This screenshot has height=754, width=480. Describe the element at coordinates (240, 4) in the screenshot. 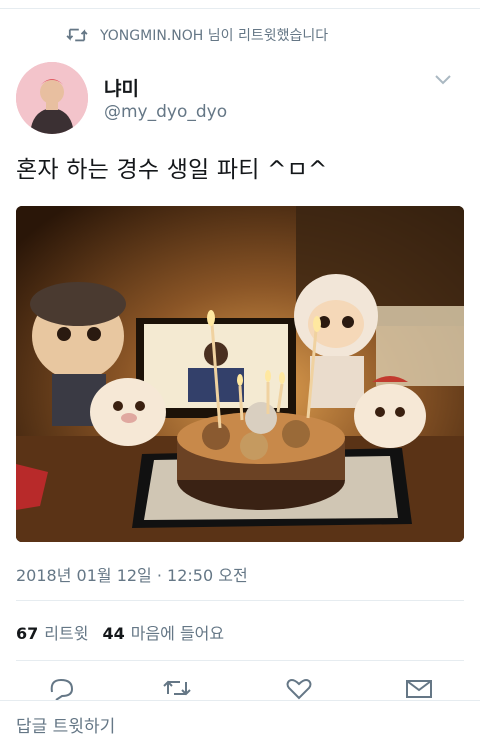

I see `top-edge` at that location.